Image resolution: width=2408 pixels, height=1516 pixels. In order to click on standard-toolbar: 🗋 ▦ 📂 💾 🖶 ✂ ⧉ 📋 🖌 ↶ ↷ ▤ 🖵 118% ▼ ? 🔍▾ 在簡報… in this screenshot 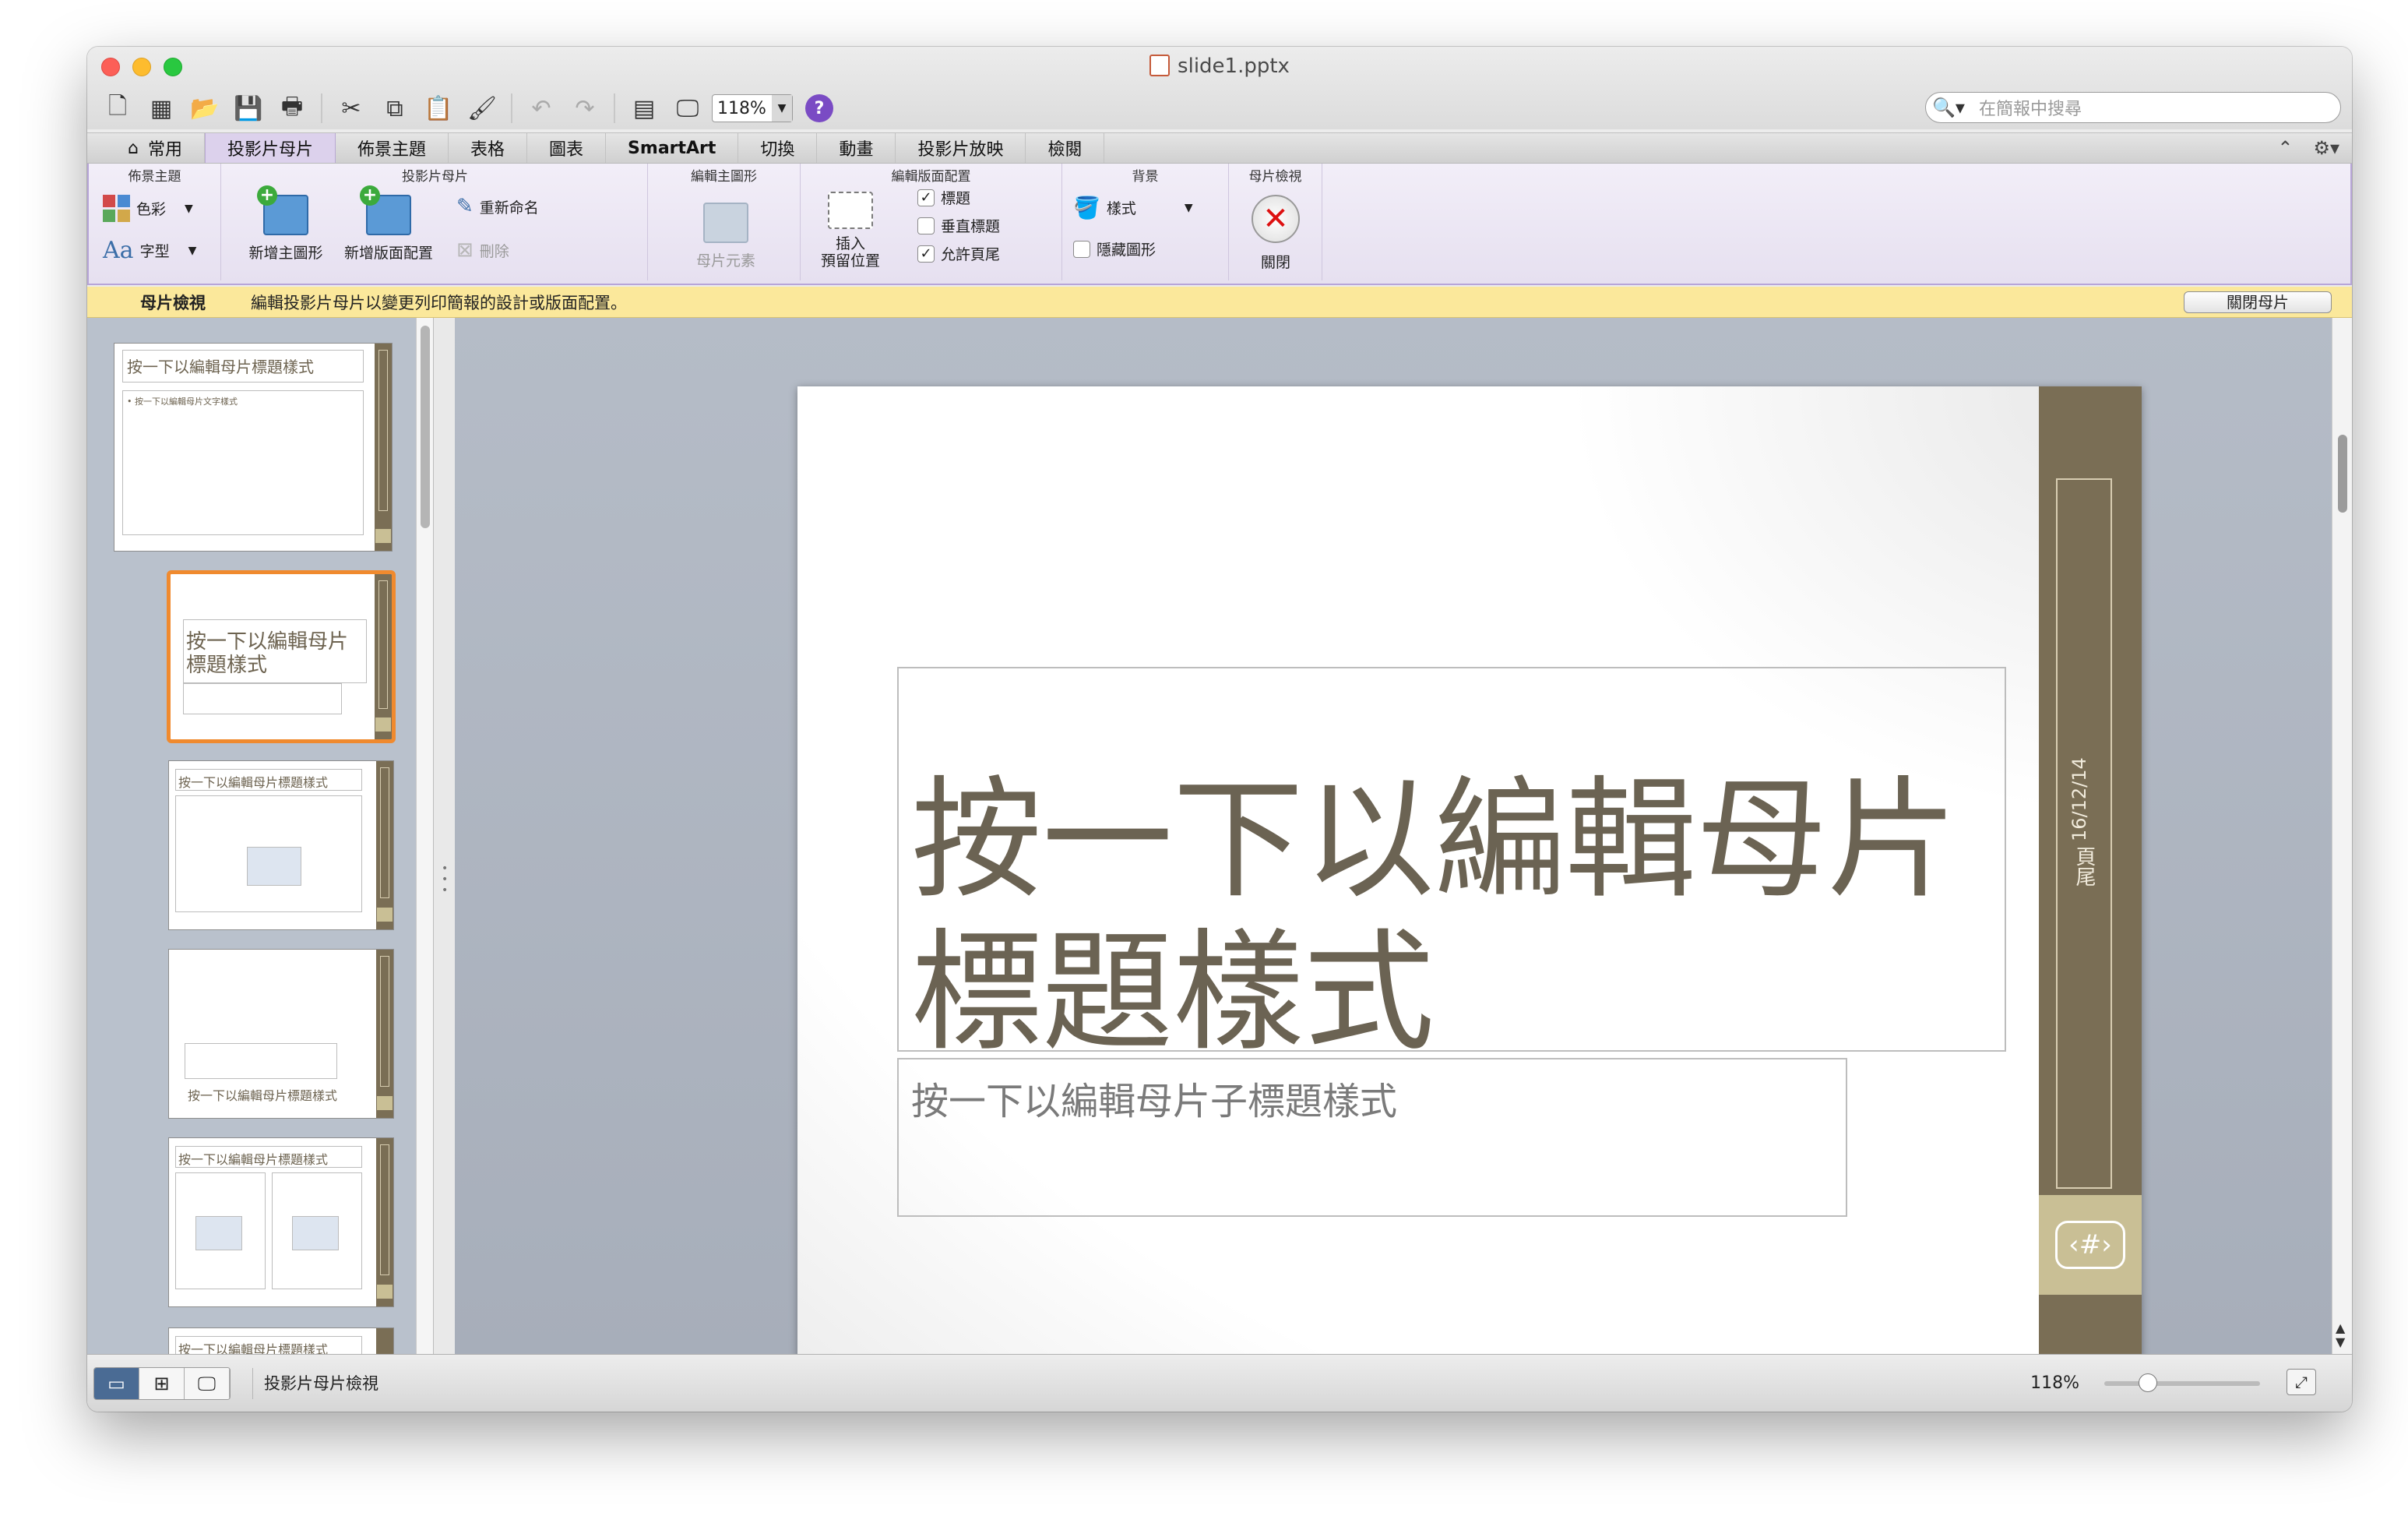, I will do `click(1219, 108)`.